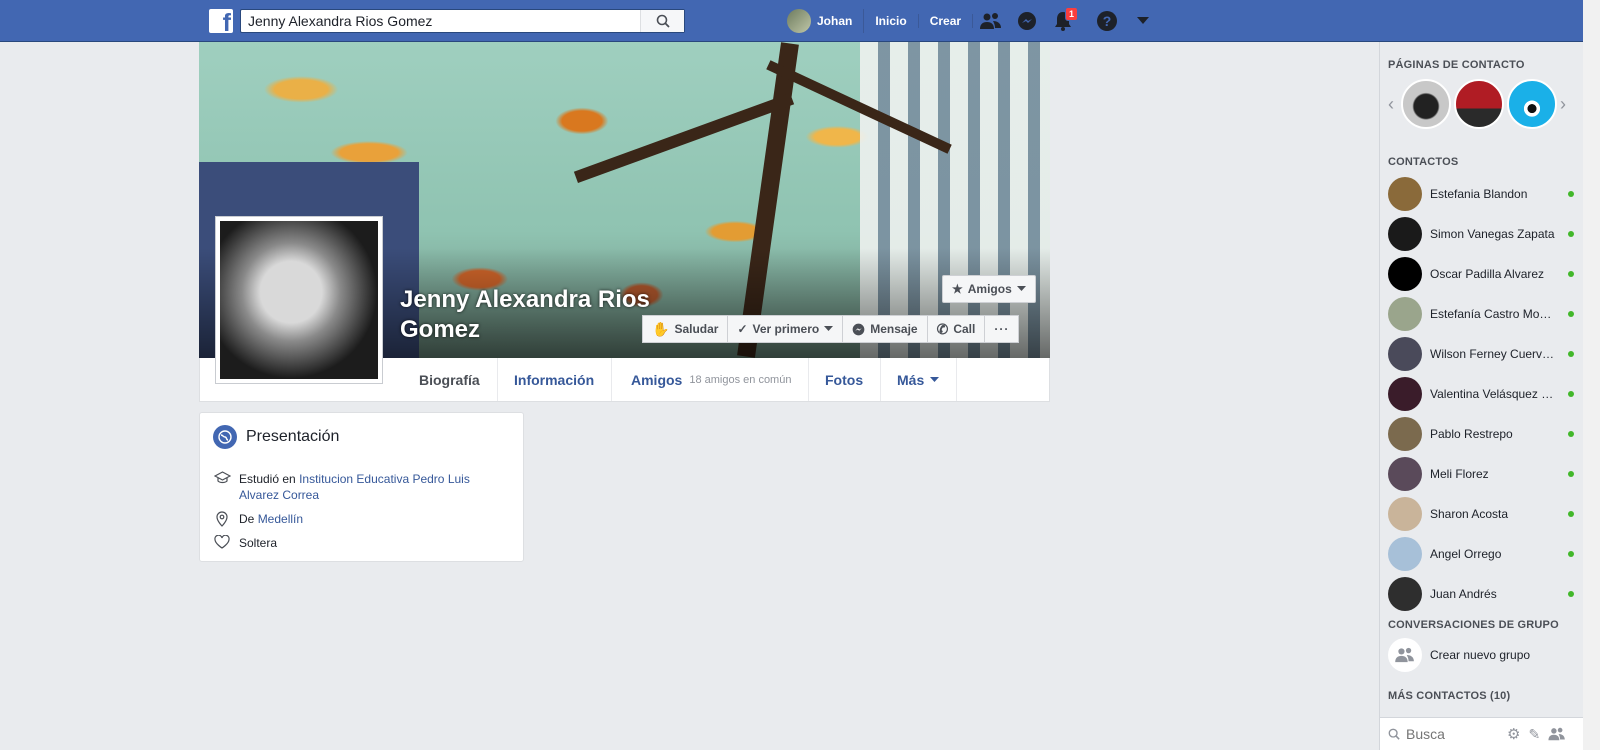 The height and width of the screenshot is (750, 1600). I want to click on hometown-row: De Medellín, so click(258, 519).